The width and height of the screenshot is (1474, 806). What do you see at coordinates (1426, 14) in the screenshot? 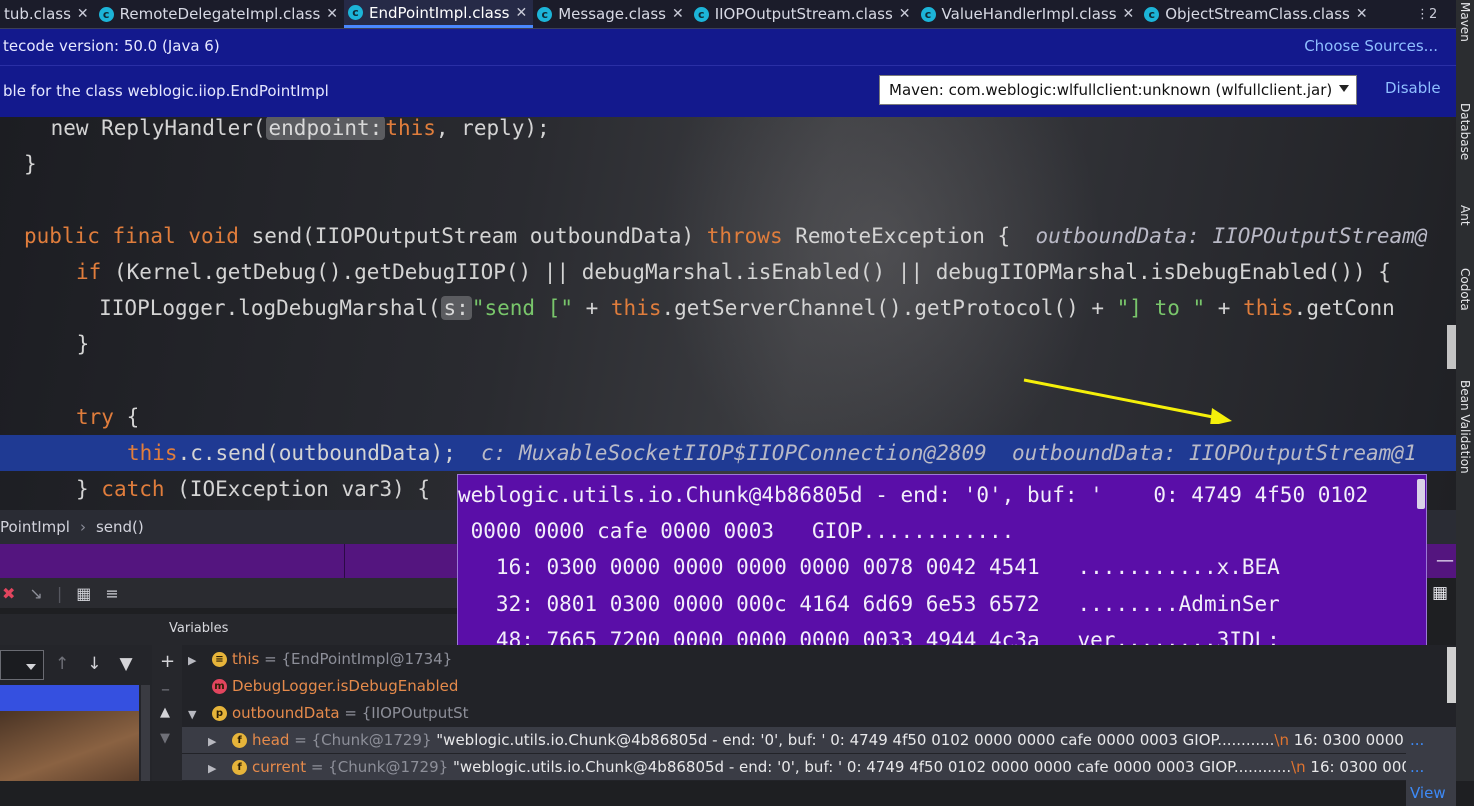
I see `tab-overflow-indicator: ⋮2` at bounding box center [1426, 14].